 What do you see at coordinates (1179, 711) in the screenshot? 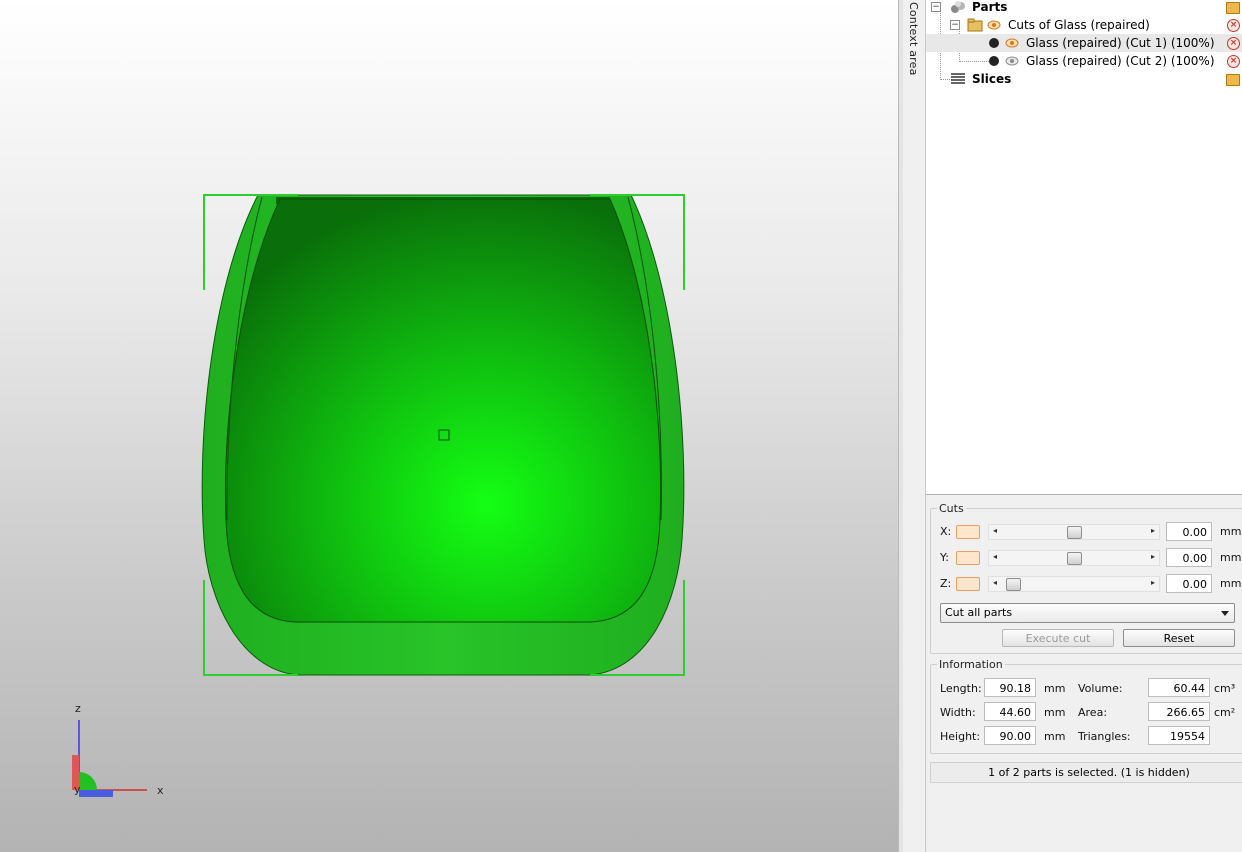
I see `area-value: 266.65` at bounding box center [1179, 711].